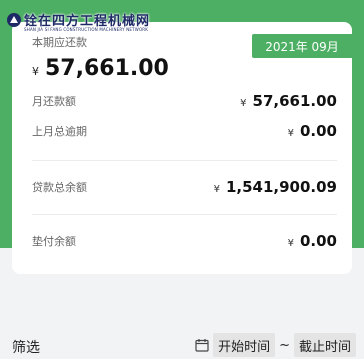  What do you see at coordinates (294, 101) in the screenshot?
I see `row-value: 57,661.00` at bounding box center [294, 101].